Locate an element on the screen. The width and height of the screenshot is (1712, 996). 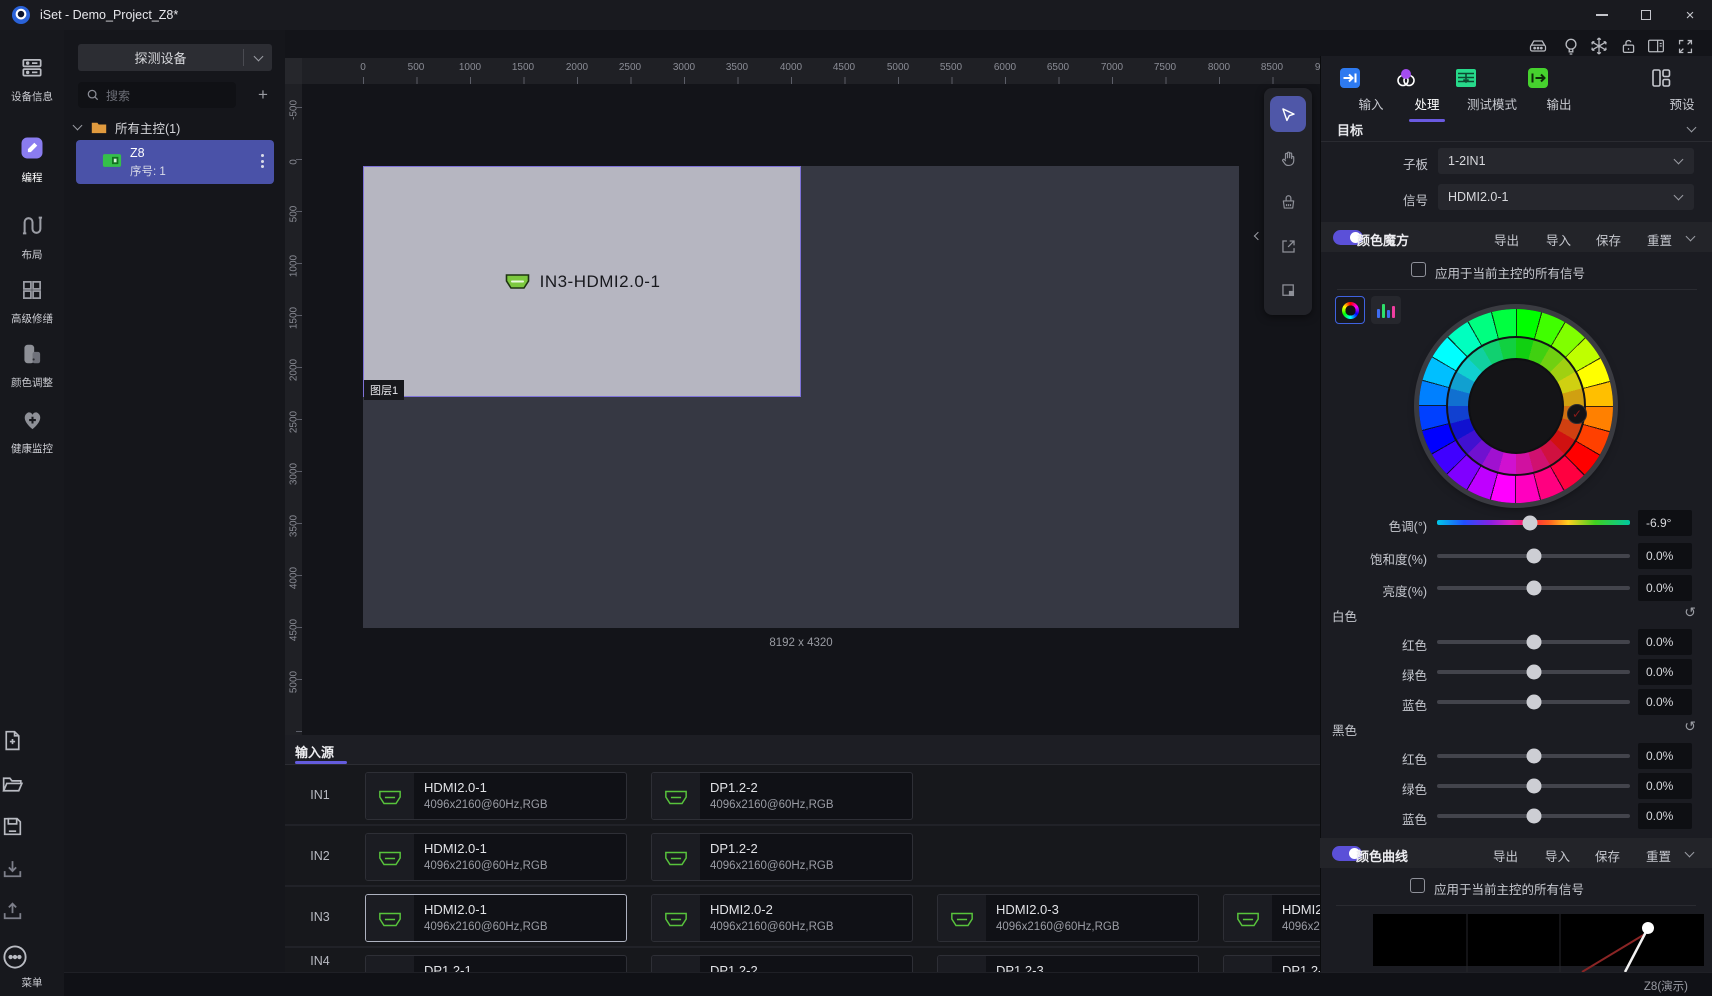
tab-input-sources: 输入源 is located at coordinates (314, 751).